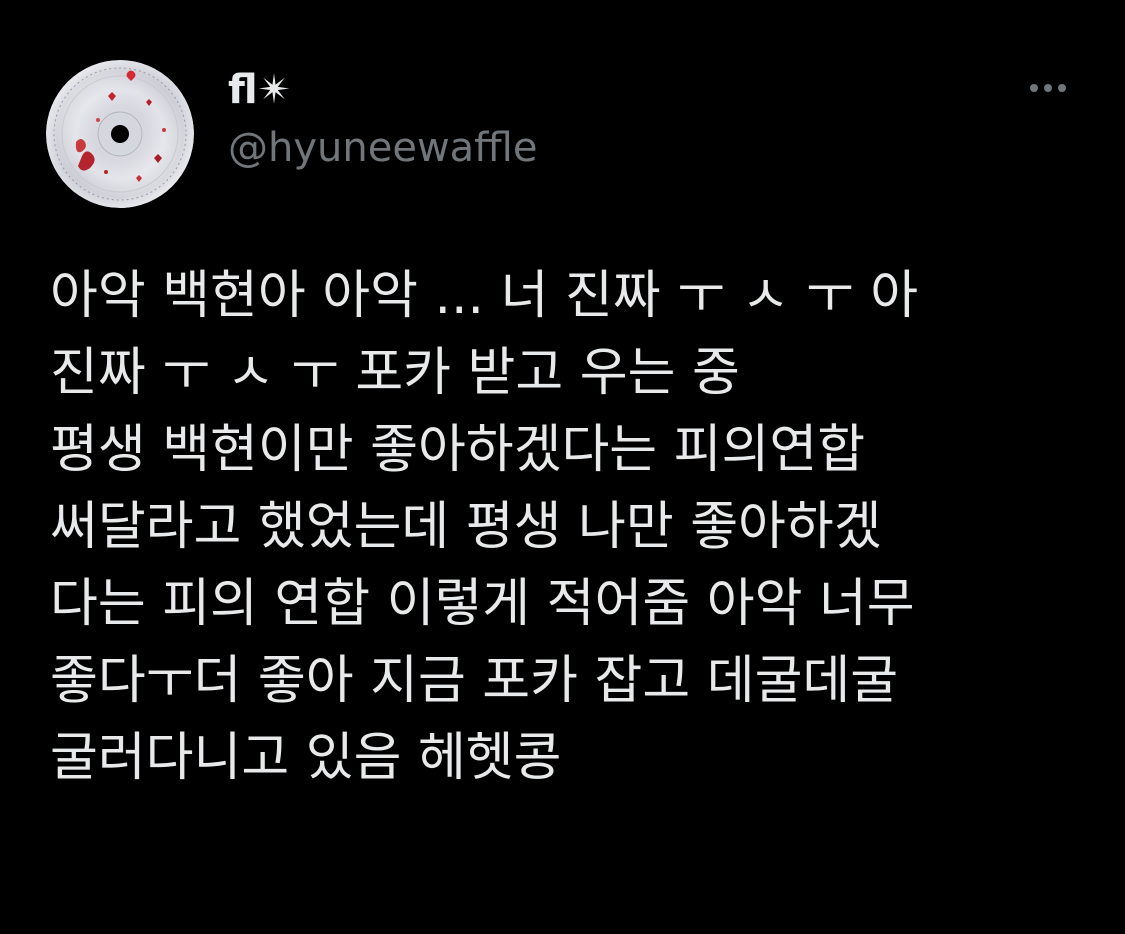  Describe the element at coordinates (306, 758) in the screenshot. I see `tweet-text-line: 굴러다니고 있음 헤헷콩` at that location.